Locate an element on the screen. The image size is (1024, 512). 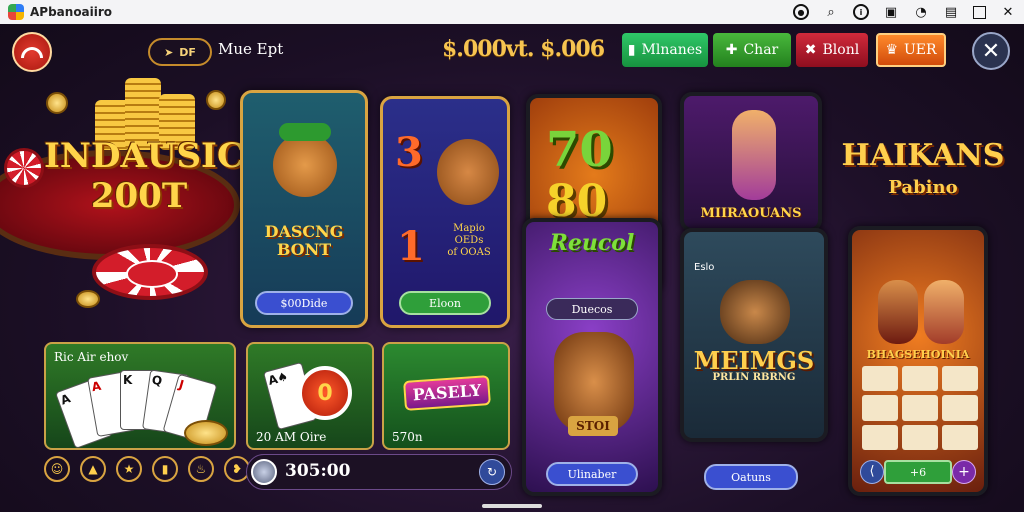
tile-value: 570n is located at coordinates (407, 437).